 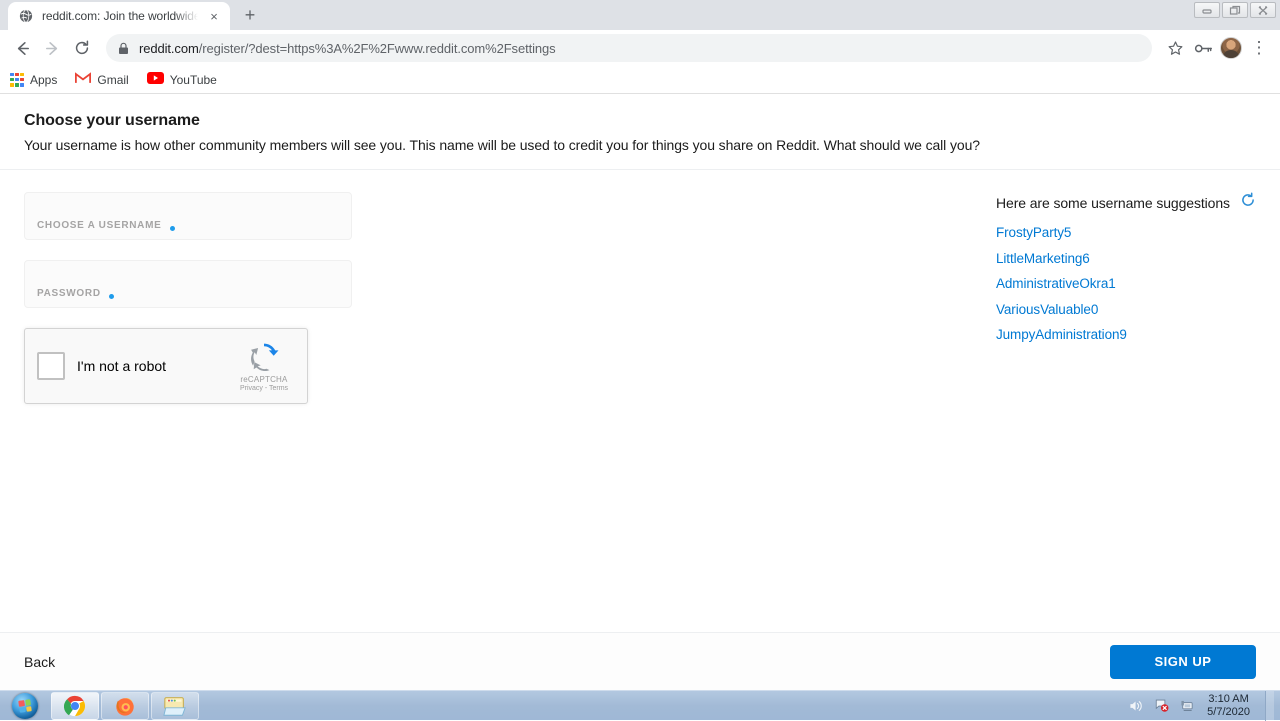 I want to click on bookmark-youtube: YouTube, so click(x=181, y=80).